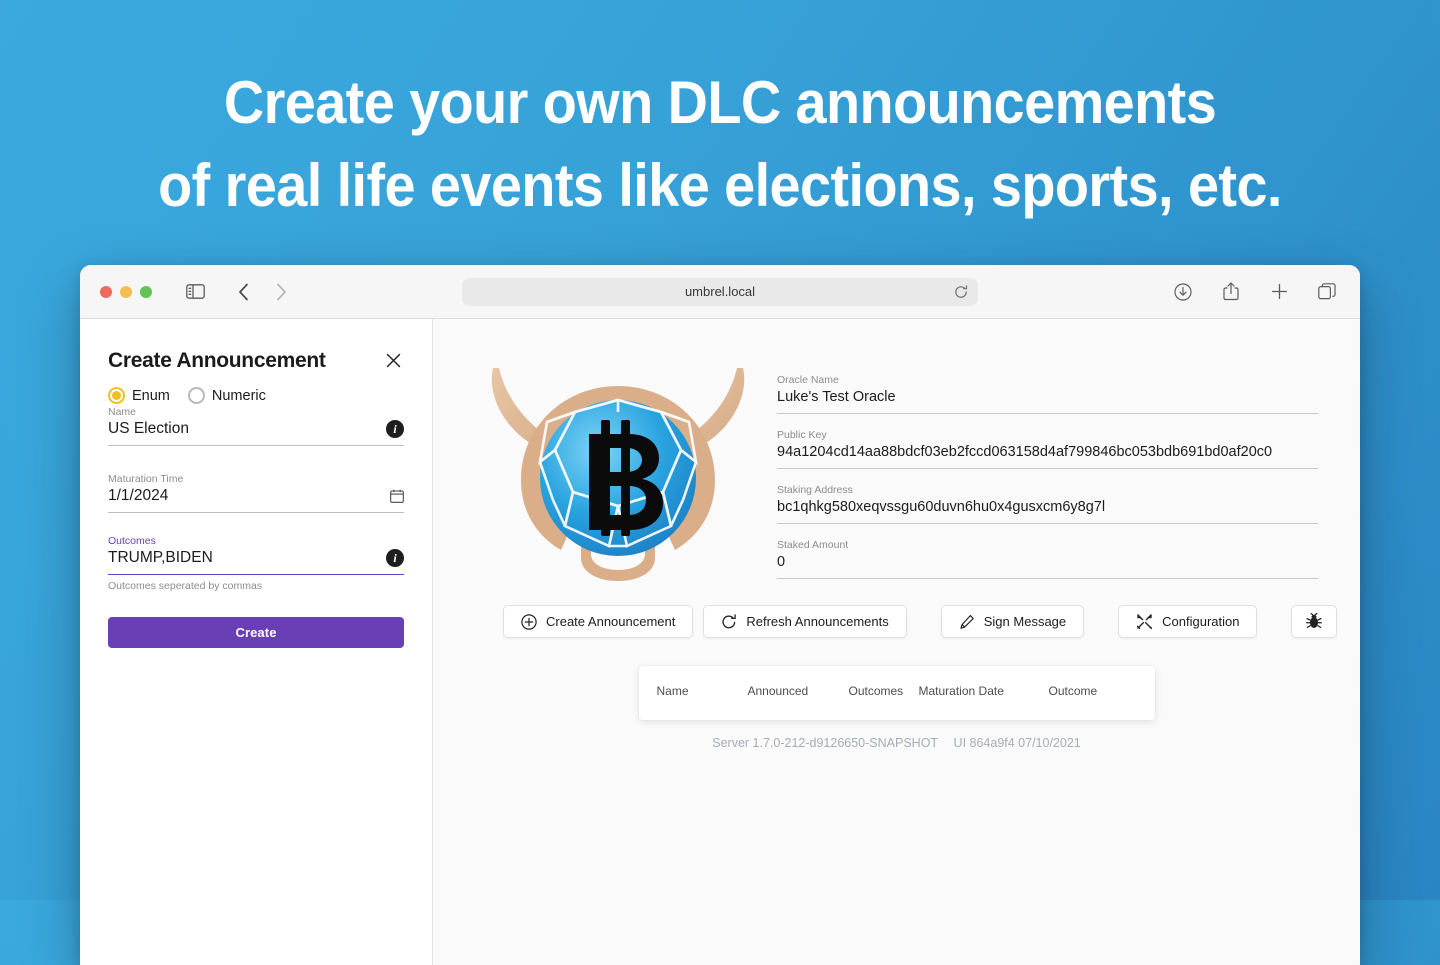  I want to click on window-controls, so click(126, 291).